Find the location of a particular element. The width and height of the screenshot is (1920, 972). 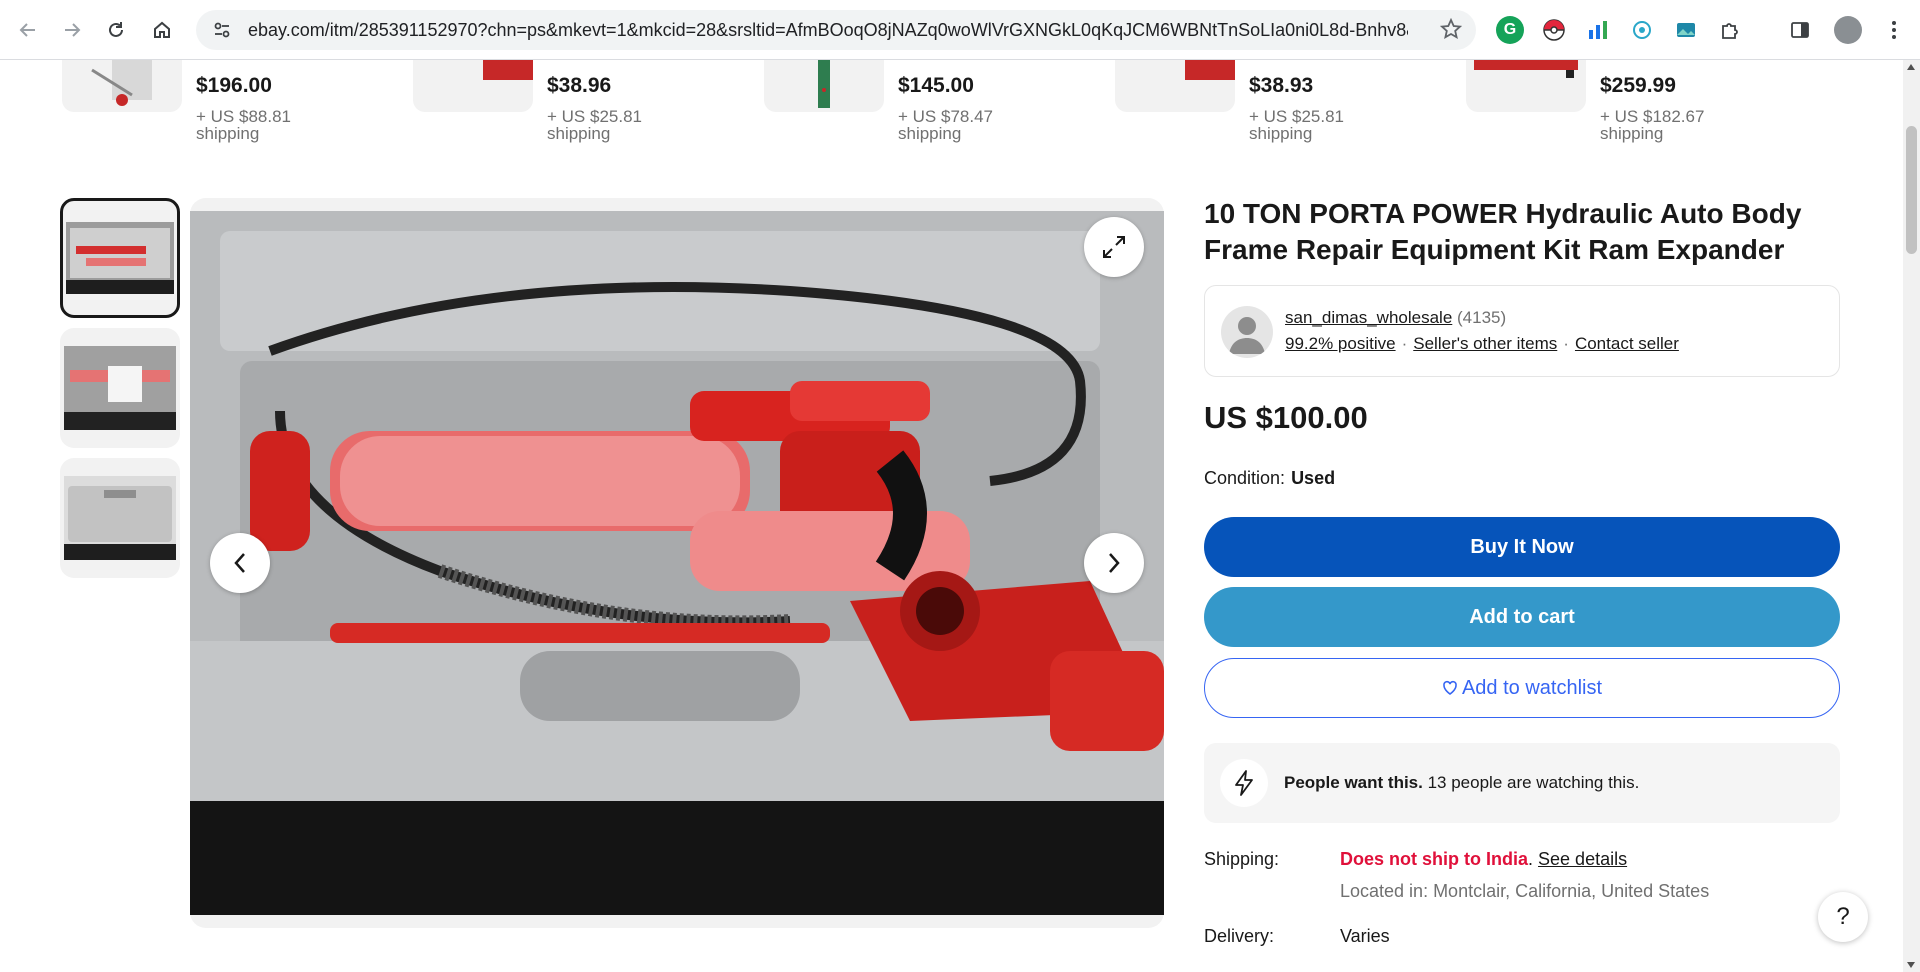

lightning-icon is located at coordinates (1244, 783).